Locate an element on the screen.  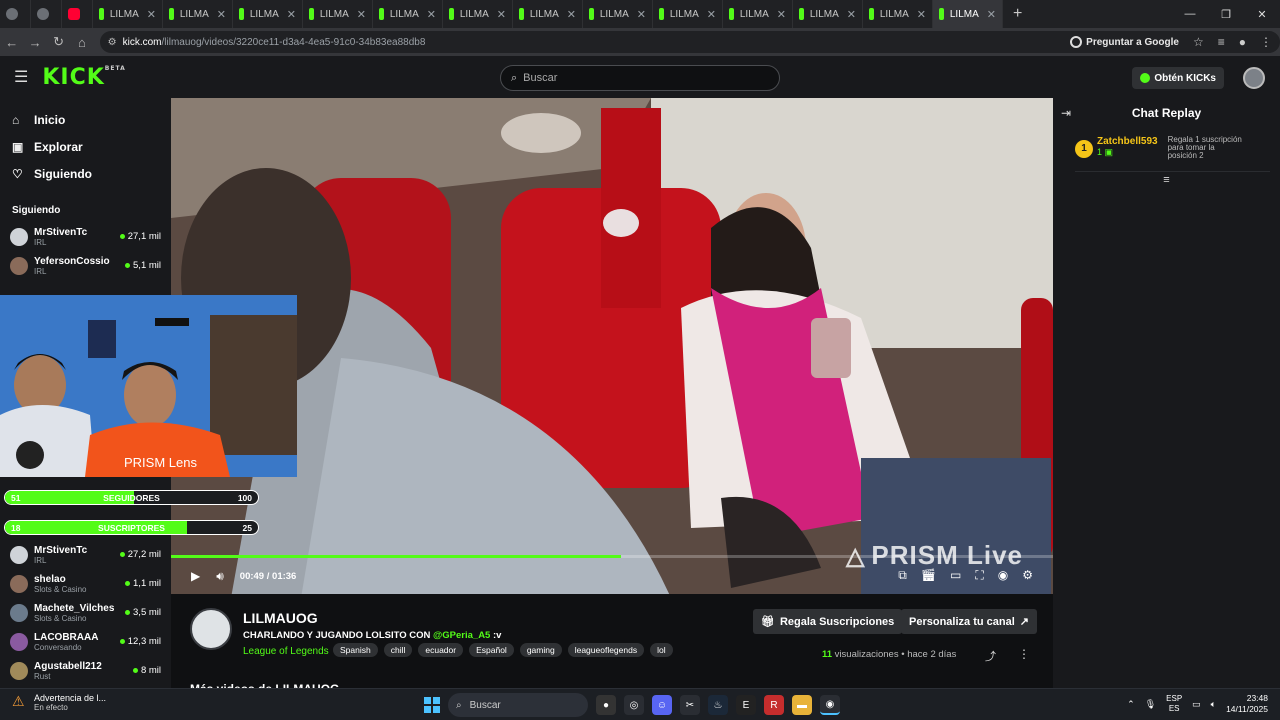
clip-icon: 🎬︎ is located at coordinates (928, 575).